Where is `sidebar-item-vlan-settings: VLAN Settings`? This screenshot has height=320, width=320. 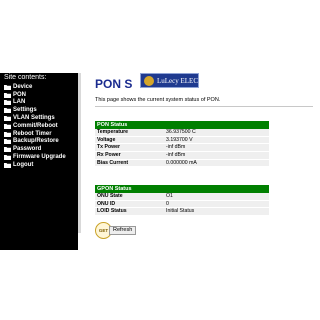 sidebar-item-vlan-settings: VLAN Settings is located at coordinates (41, 118).